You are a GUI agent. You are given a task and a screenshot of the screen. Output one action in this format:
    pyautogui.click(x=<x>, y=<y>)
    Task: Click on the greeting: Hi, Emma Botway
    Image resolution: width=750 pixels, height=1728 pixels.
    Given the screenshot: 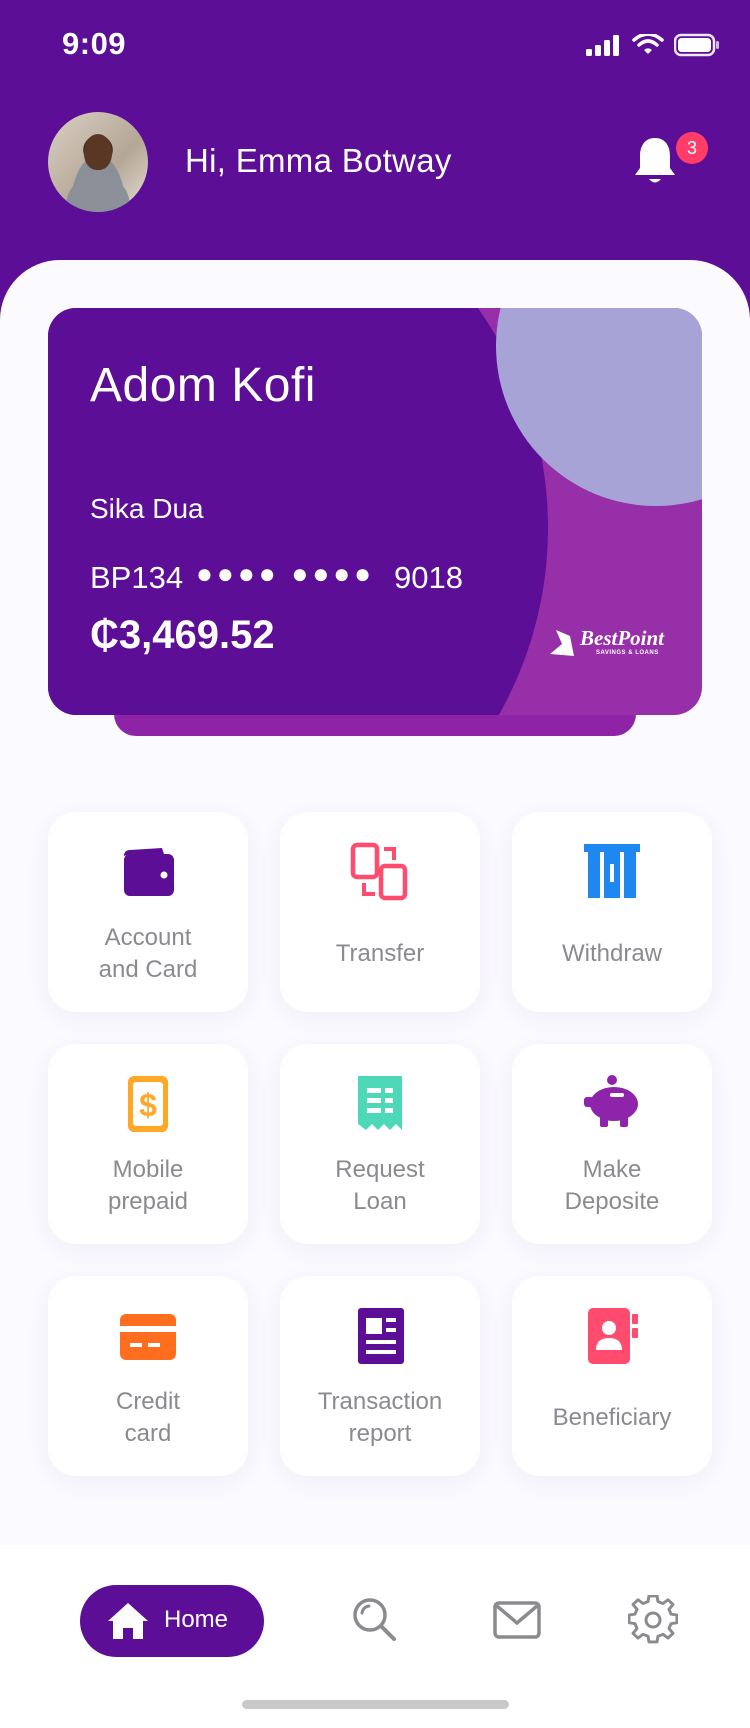 What is the action you would take?
    pyautogui.click(x=318, y=160)
    